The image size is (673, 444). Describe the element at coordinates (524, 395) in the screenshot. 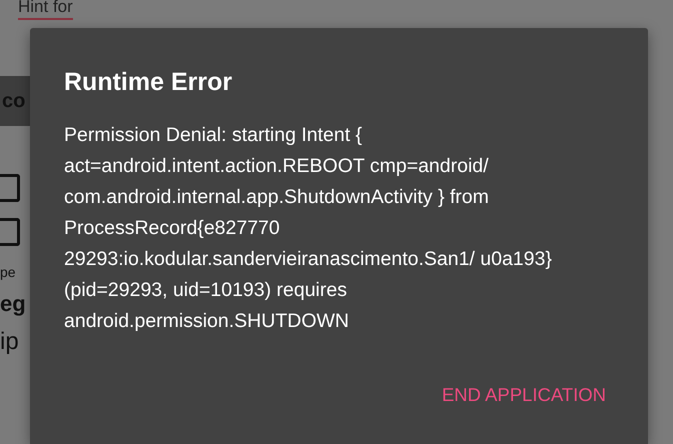

I see `end-application-button: END APPLICATION` at that location.